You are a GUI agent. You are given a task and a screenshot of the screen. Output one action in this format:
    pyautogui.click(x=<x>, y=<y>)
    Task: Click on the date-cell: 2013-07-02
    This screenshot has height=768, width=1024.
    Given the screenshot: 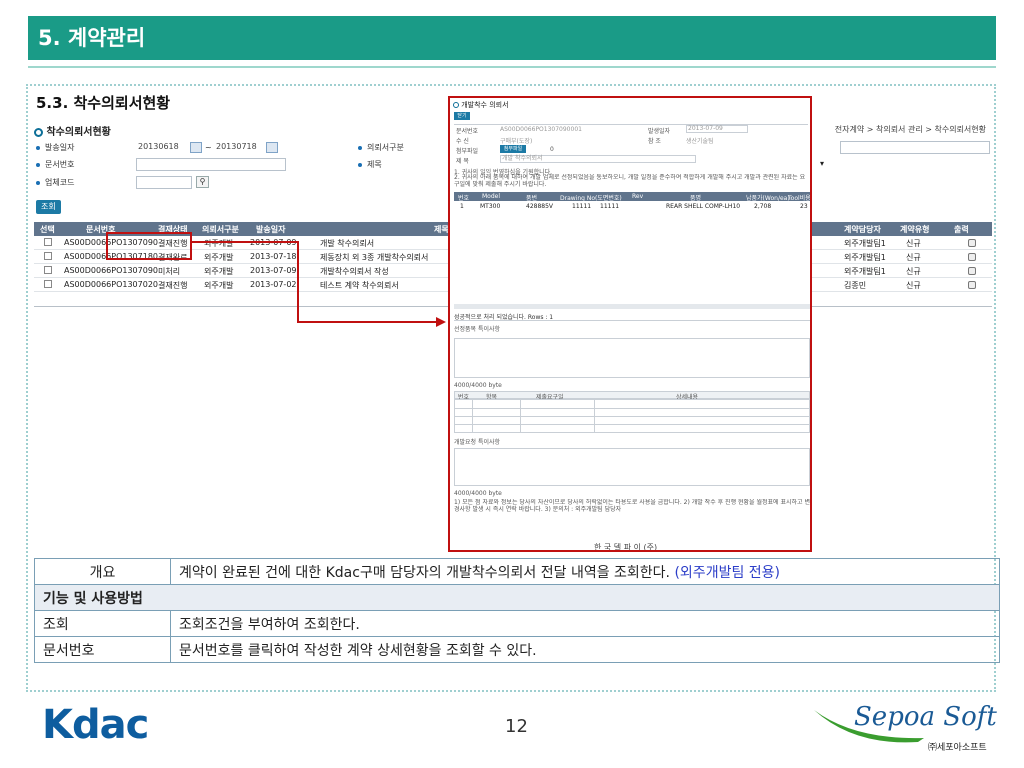 What is the action you would take?
    pyautogui.click(x=273, y=284)
    